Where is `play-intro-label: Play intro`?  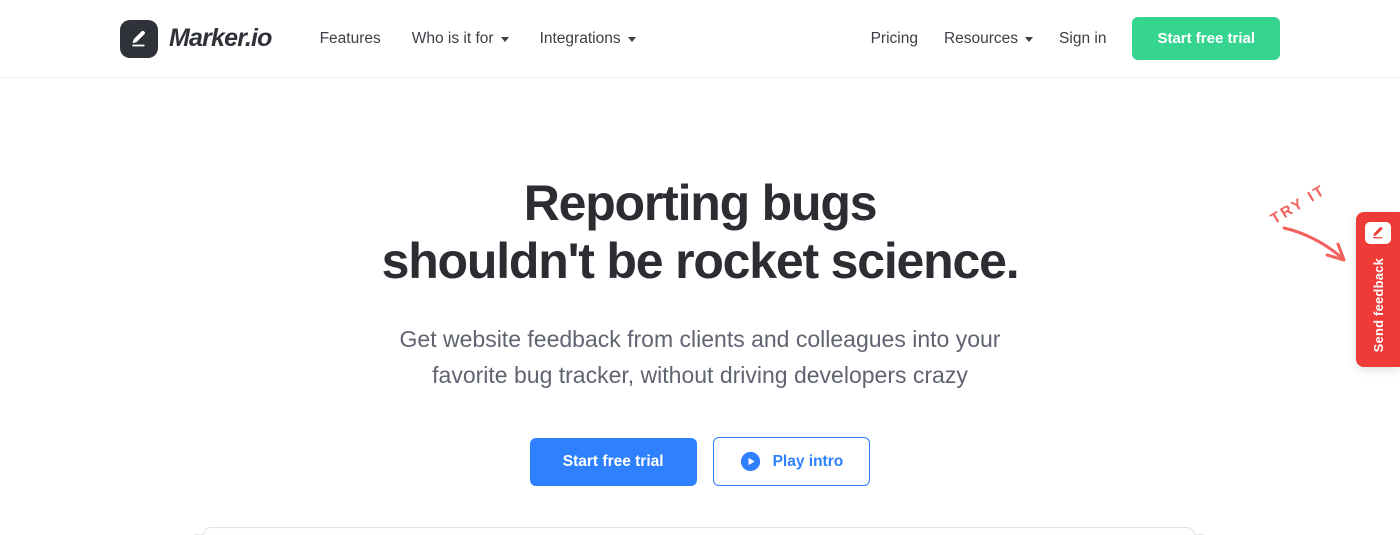
play-intro-label: Play intro is located at coordinates (808, 461).